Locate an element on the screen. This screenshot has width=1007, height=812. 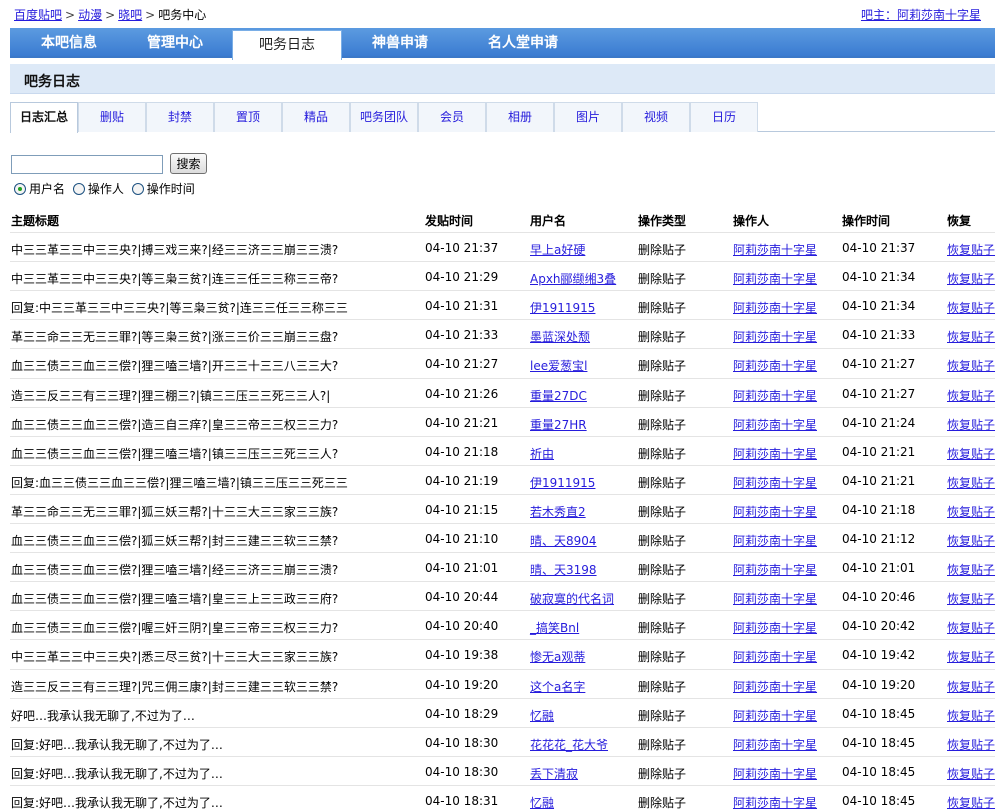
row-user-link: Apxh郦缬缃3叠 is located at coordinates (573, 279).